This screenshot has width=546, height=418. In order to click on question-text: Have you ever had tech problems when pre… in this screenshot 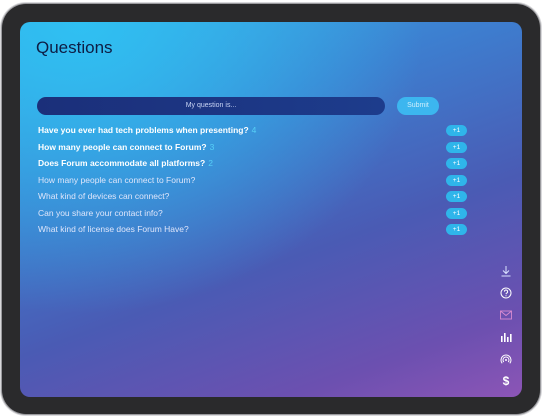, I will do `click(143, 130)`.